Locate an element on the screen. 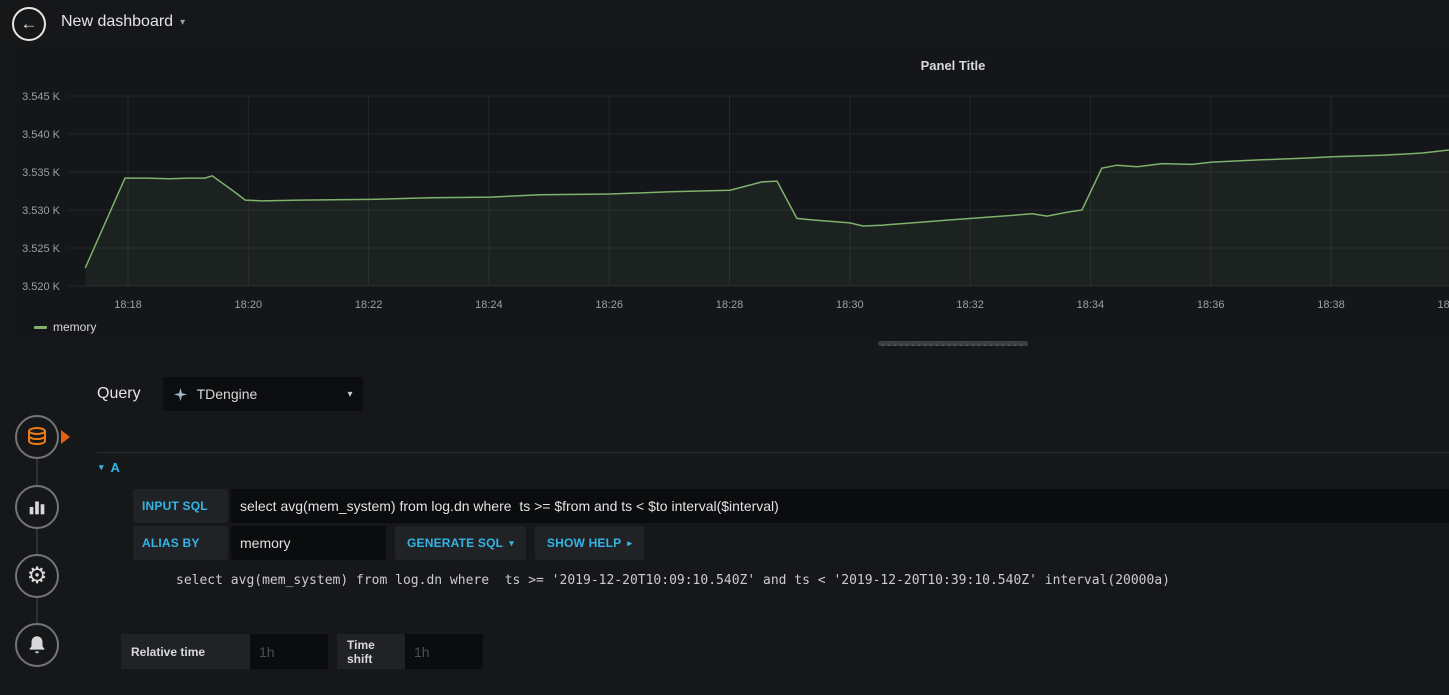 This screenshot has width=1449, height=695. database-icon is located at coordinates (37, 436).